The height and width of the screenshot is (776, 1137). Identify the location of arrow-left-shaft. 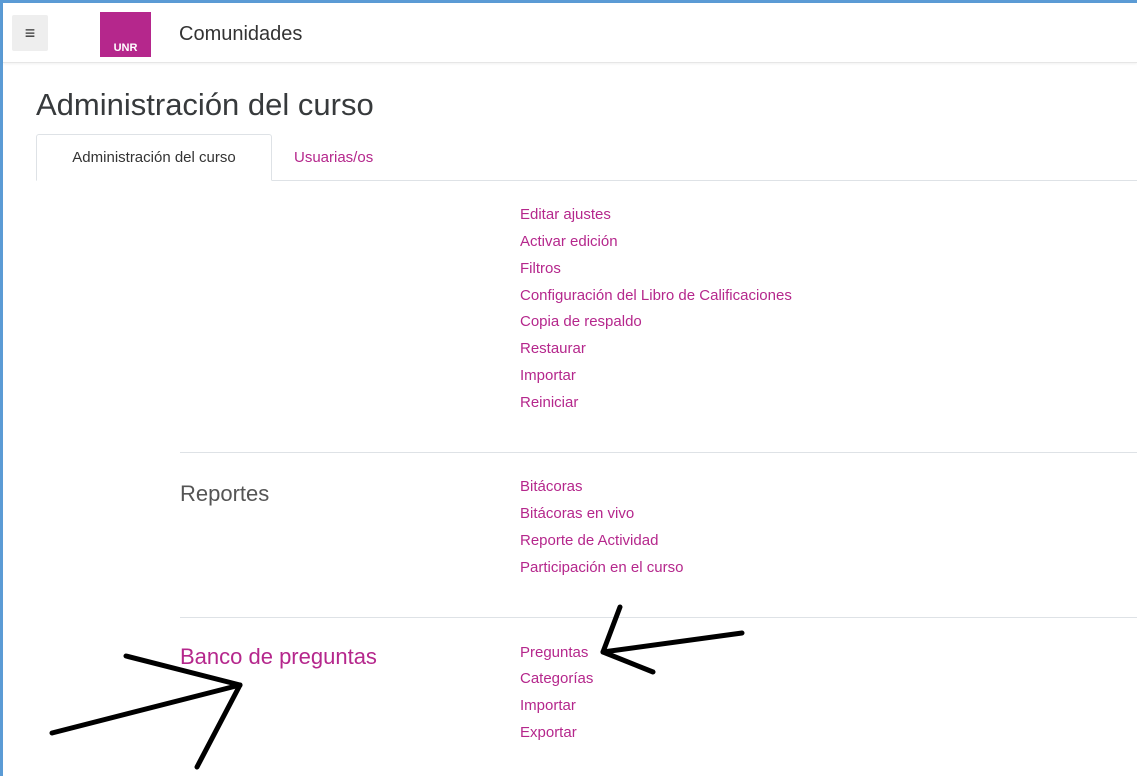
(146, 709).